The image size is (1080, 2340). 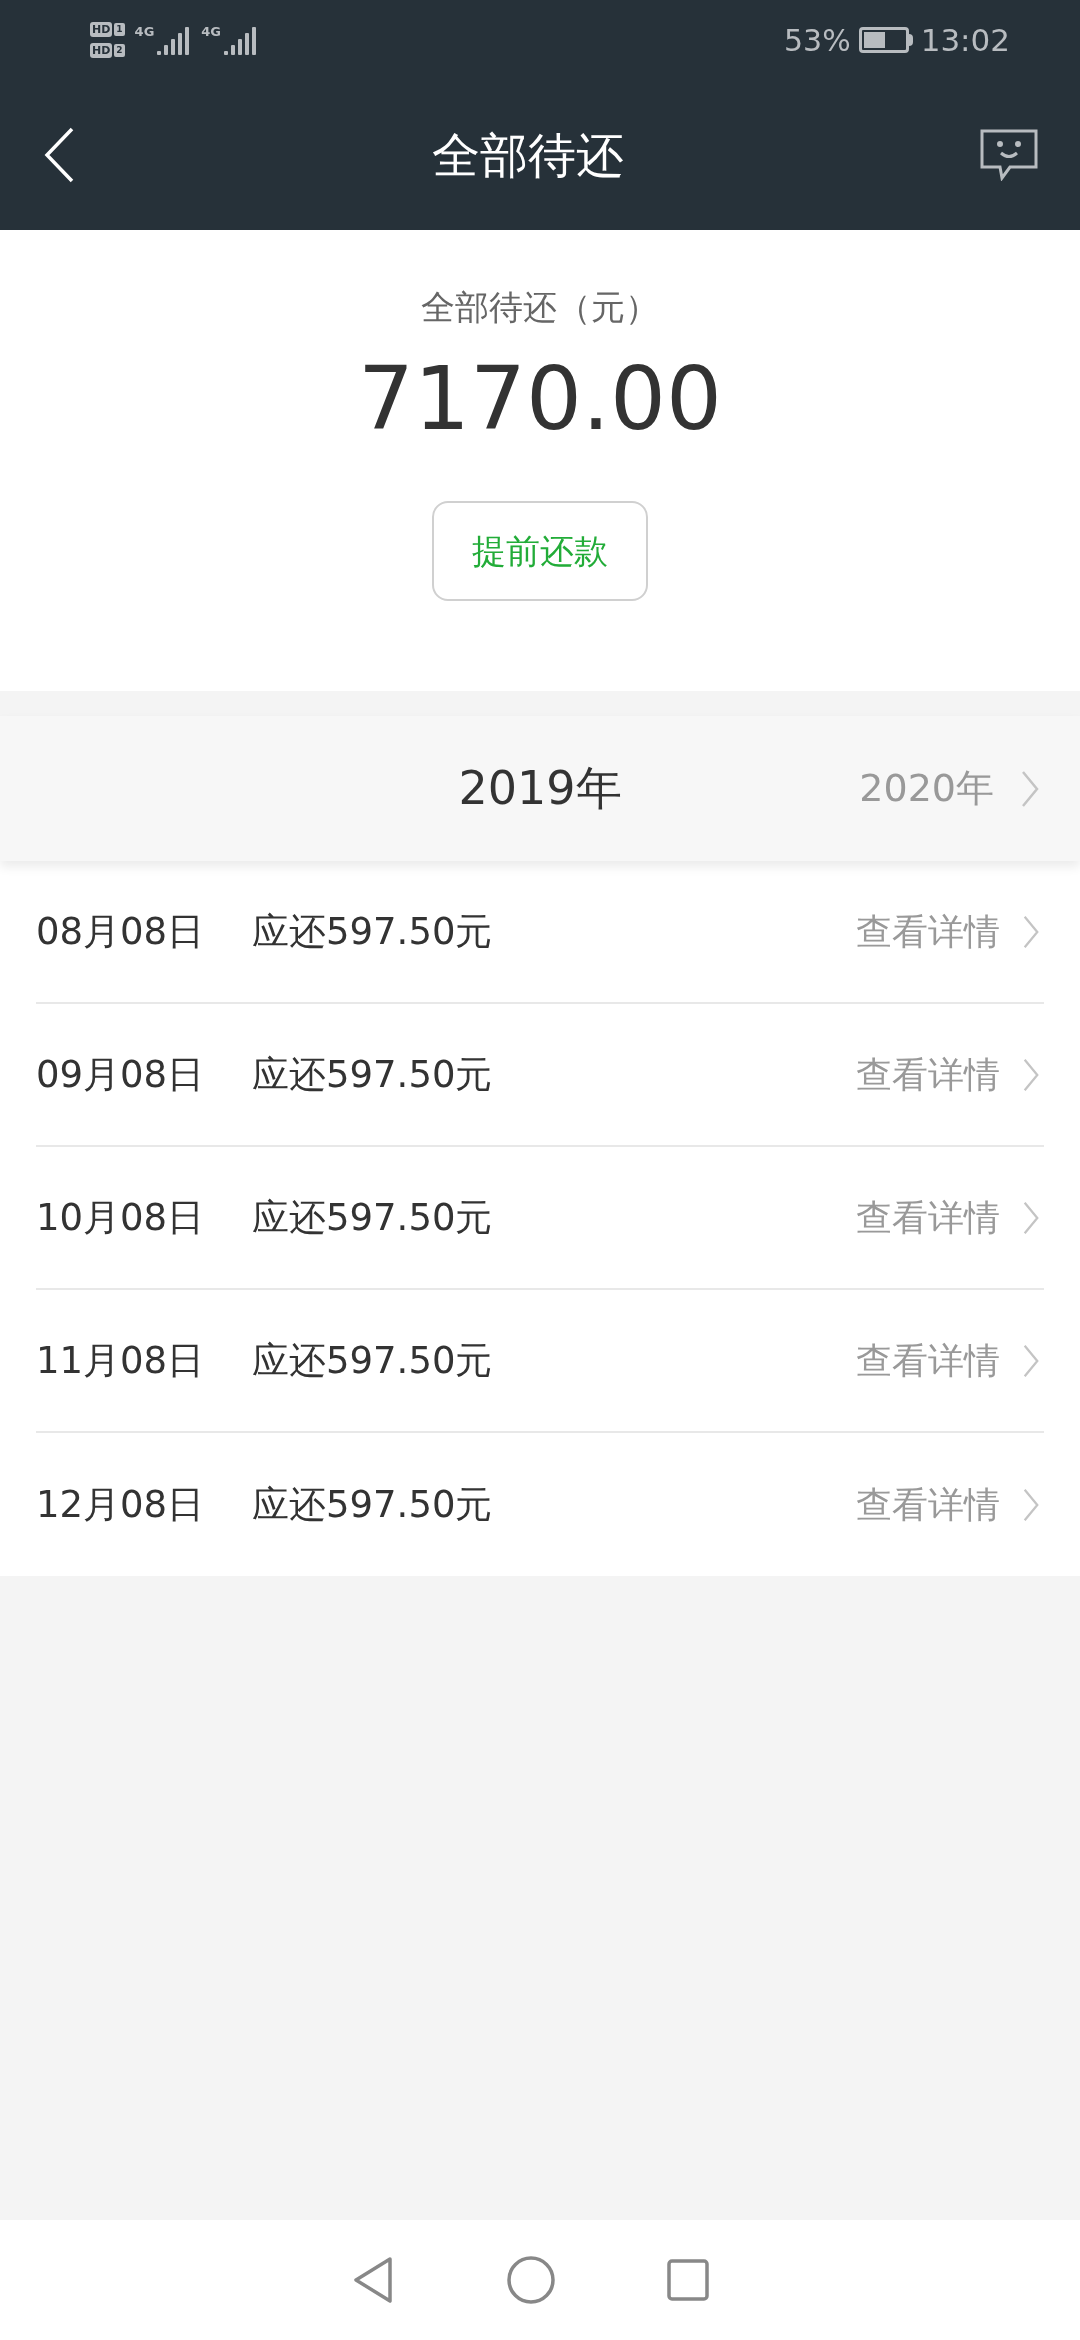 What do you see at coordinates (121, 931) in the screenshot?
I see `due-date: 08月08日` at bounding box center [121, 931].